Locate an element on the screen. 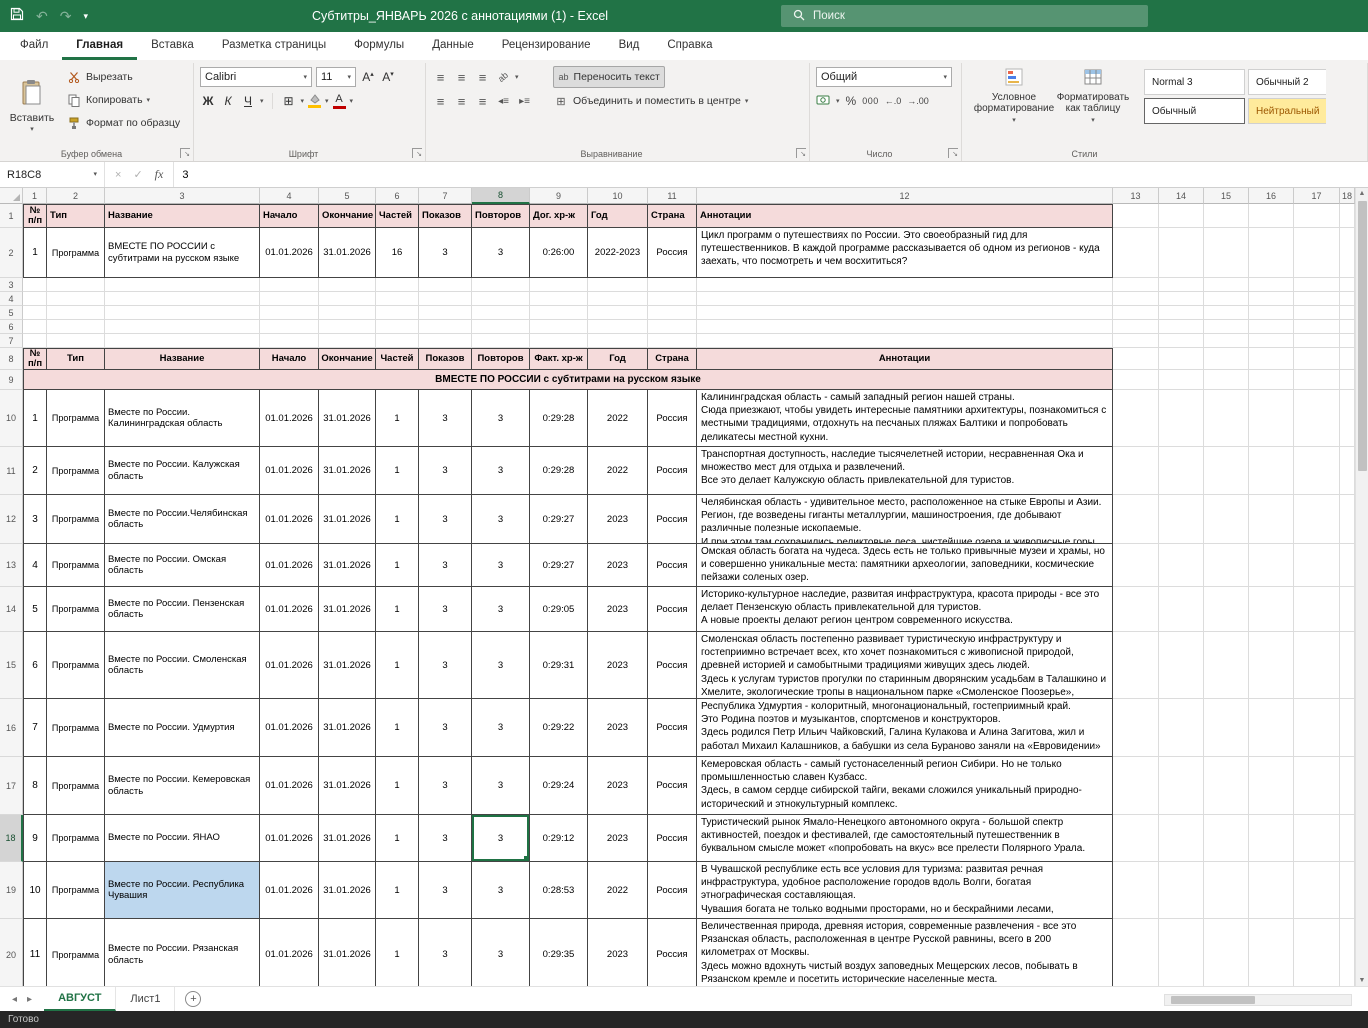 This screenshot has height=1028, width=1368. prev-sheet-icon: ◂ is located at coordinates (14, 999).